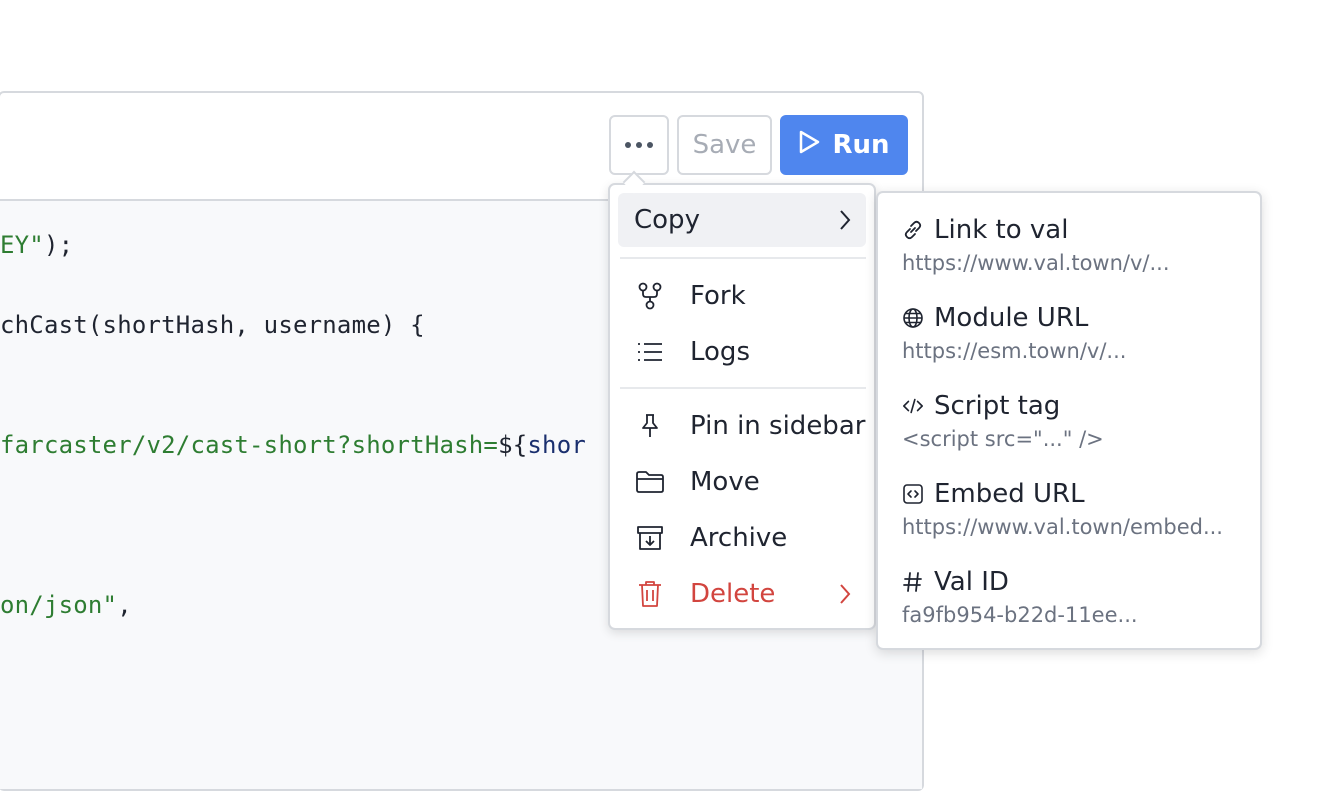 This screenshot has width=1322, height=791. I want to click on menu-item-archive: Archive, so click(742, 538).